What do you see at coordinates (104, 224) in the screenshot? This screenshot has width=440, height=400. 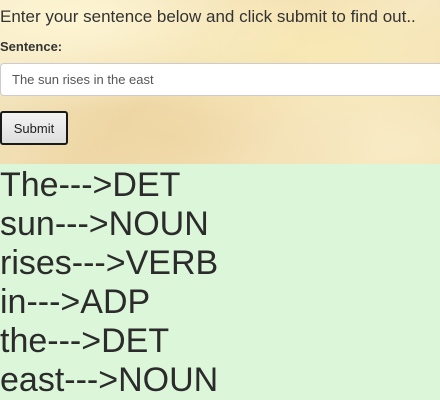 I see `result-line: sun--->NOUN` at bounding box center [104, 224].